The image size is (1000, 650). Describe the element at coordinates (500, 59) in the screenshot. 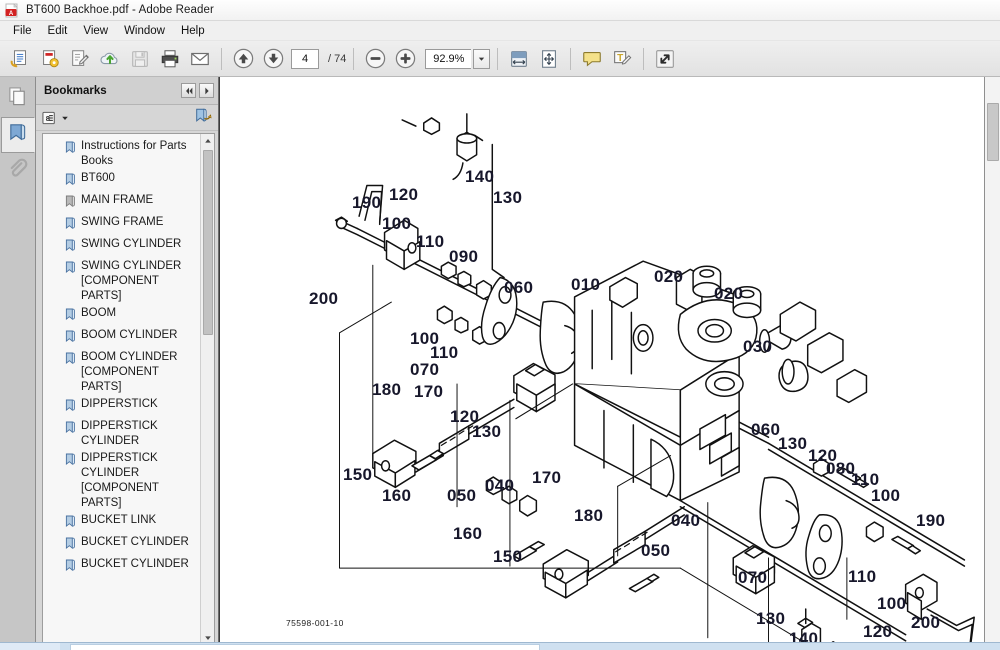

I see `main-toolbar: 4 / 74 92.9% T` at that location.